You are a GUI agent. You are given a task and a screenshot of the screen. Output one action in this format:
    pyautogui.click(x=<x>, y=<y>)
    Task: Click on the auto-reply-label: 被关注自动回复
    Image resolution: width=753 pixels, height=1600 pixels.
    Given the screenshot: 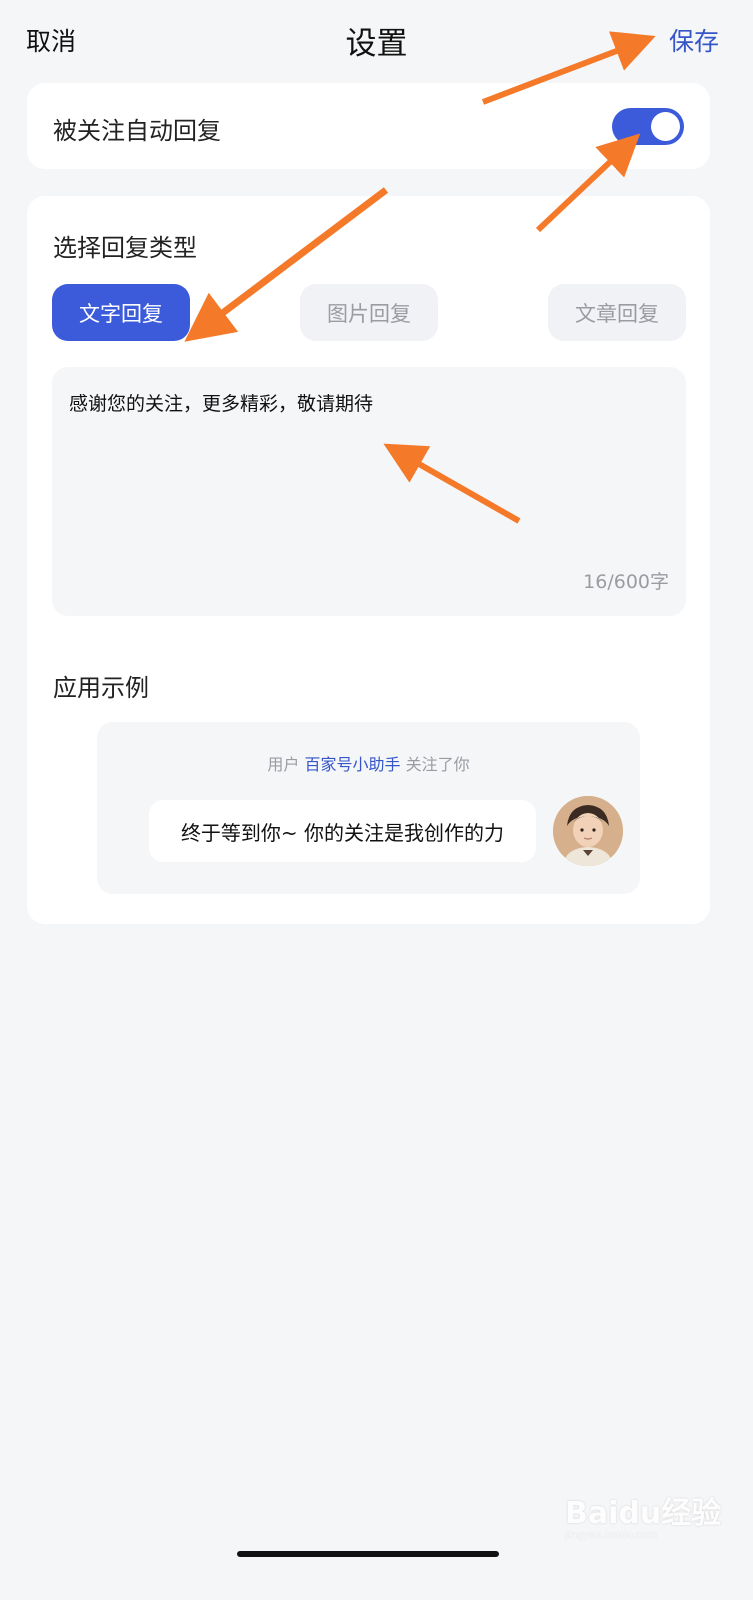 What is the action you would take?
    pyautogui.click(x=137, y=131)
    